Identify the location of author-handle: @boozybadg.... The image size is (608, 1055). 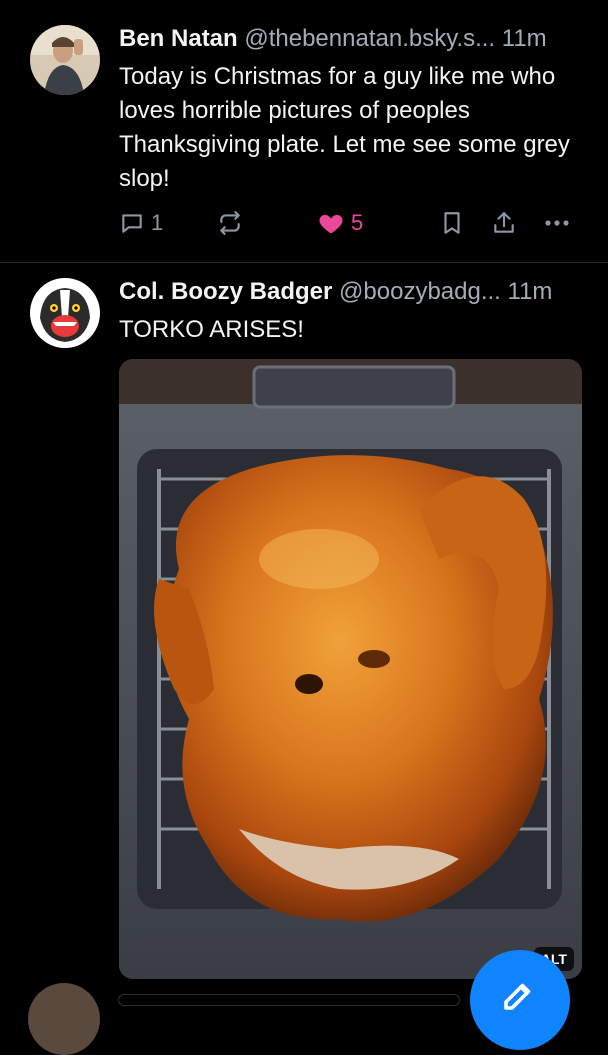
(420, 291).